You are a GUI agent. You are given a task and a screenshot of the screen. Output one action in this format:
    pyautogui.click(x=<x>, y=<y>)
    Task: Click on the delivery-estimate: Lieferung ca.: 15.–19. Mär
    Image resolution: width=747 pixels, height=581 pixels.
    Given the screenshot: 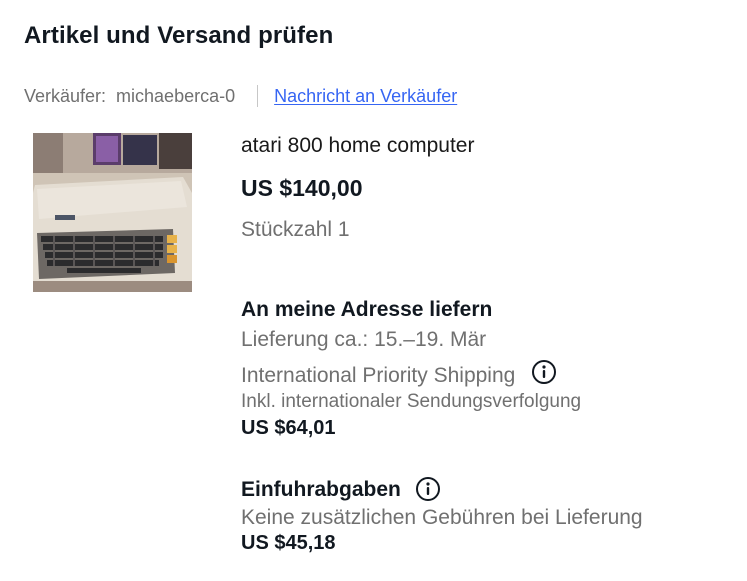 What is the action you would take?
    pyautogui.click(x=364, y=339)
    